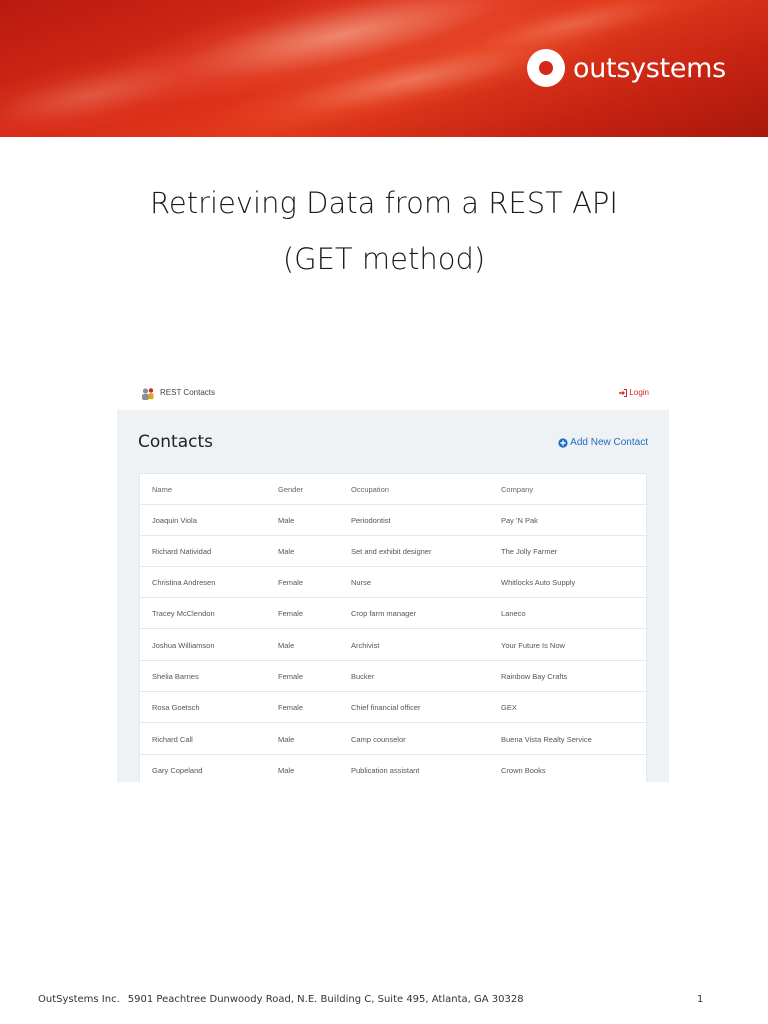 This screenshot has height=1024, width=768. What do you see at coordinates (523, 770) in the screenshot?
I see `cell-company: Crown Books` at bounding box center [523, 770].